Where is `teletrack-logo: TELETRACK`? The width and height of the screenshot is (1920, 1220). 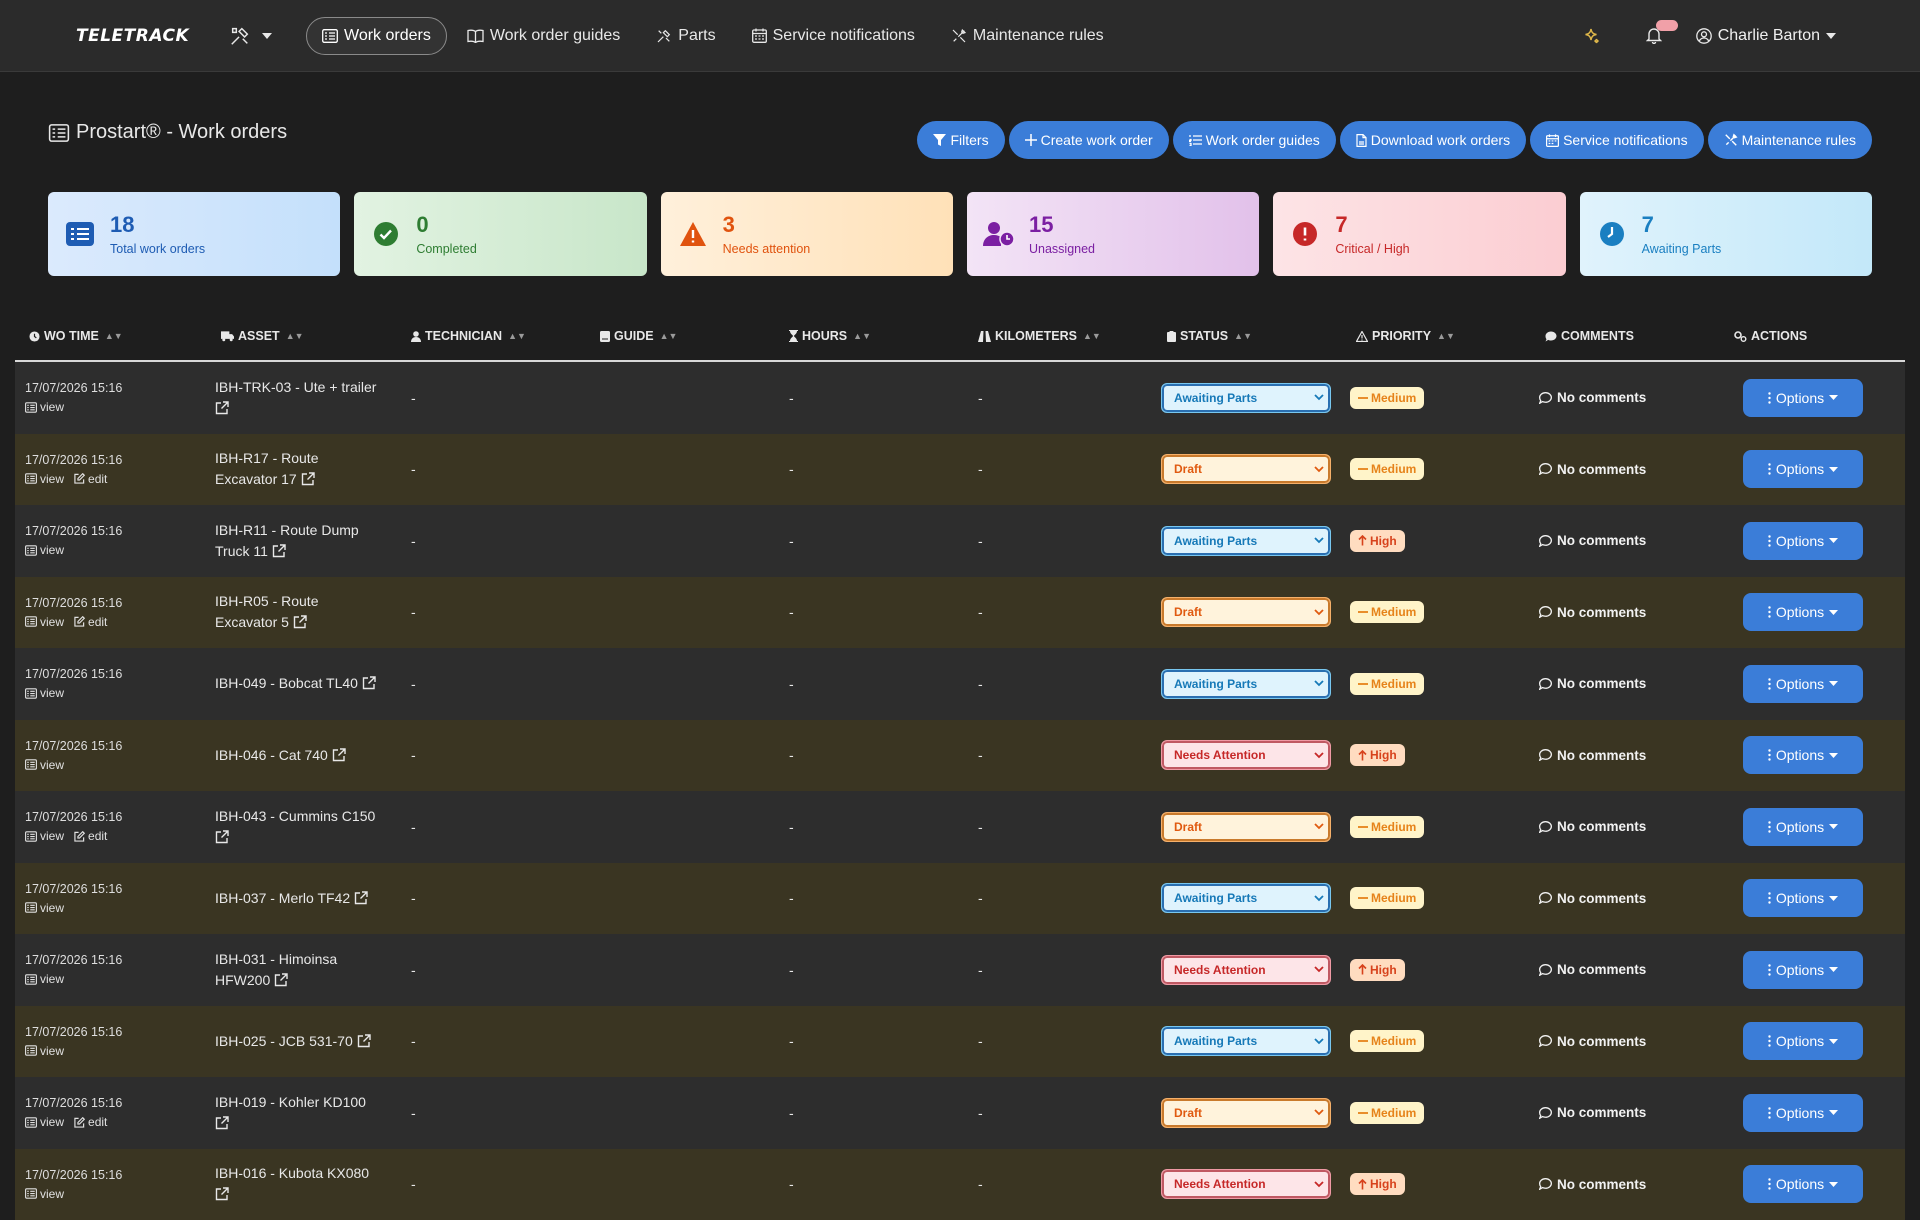 teletrack-logo: TELETRACK is located at coordinates (134, 36).